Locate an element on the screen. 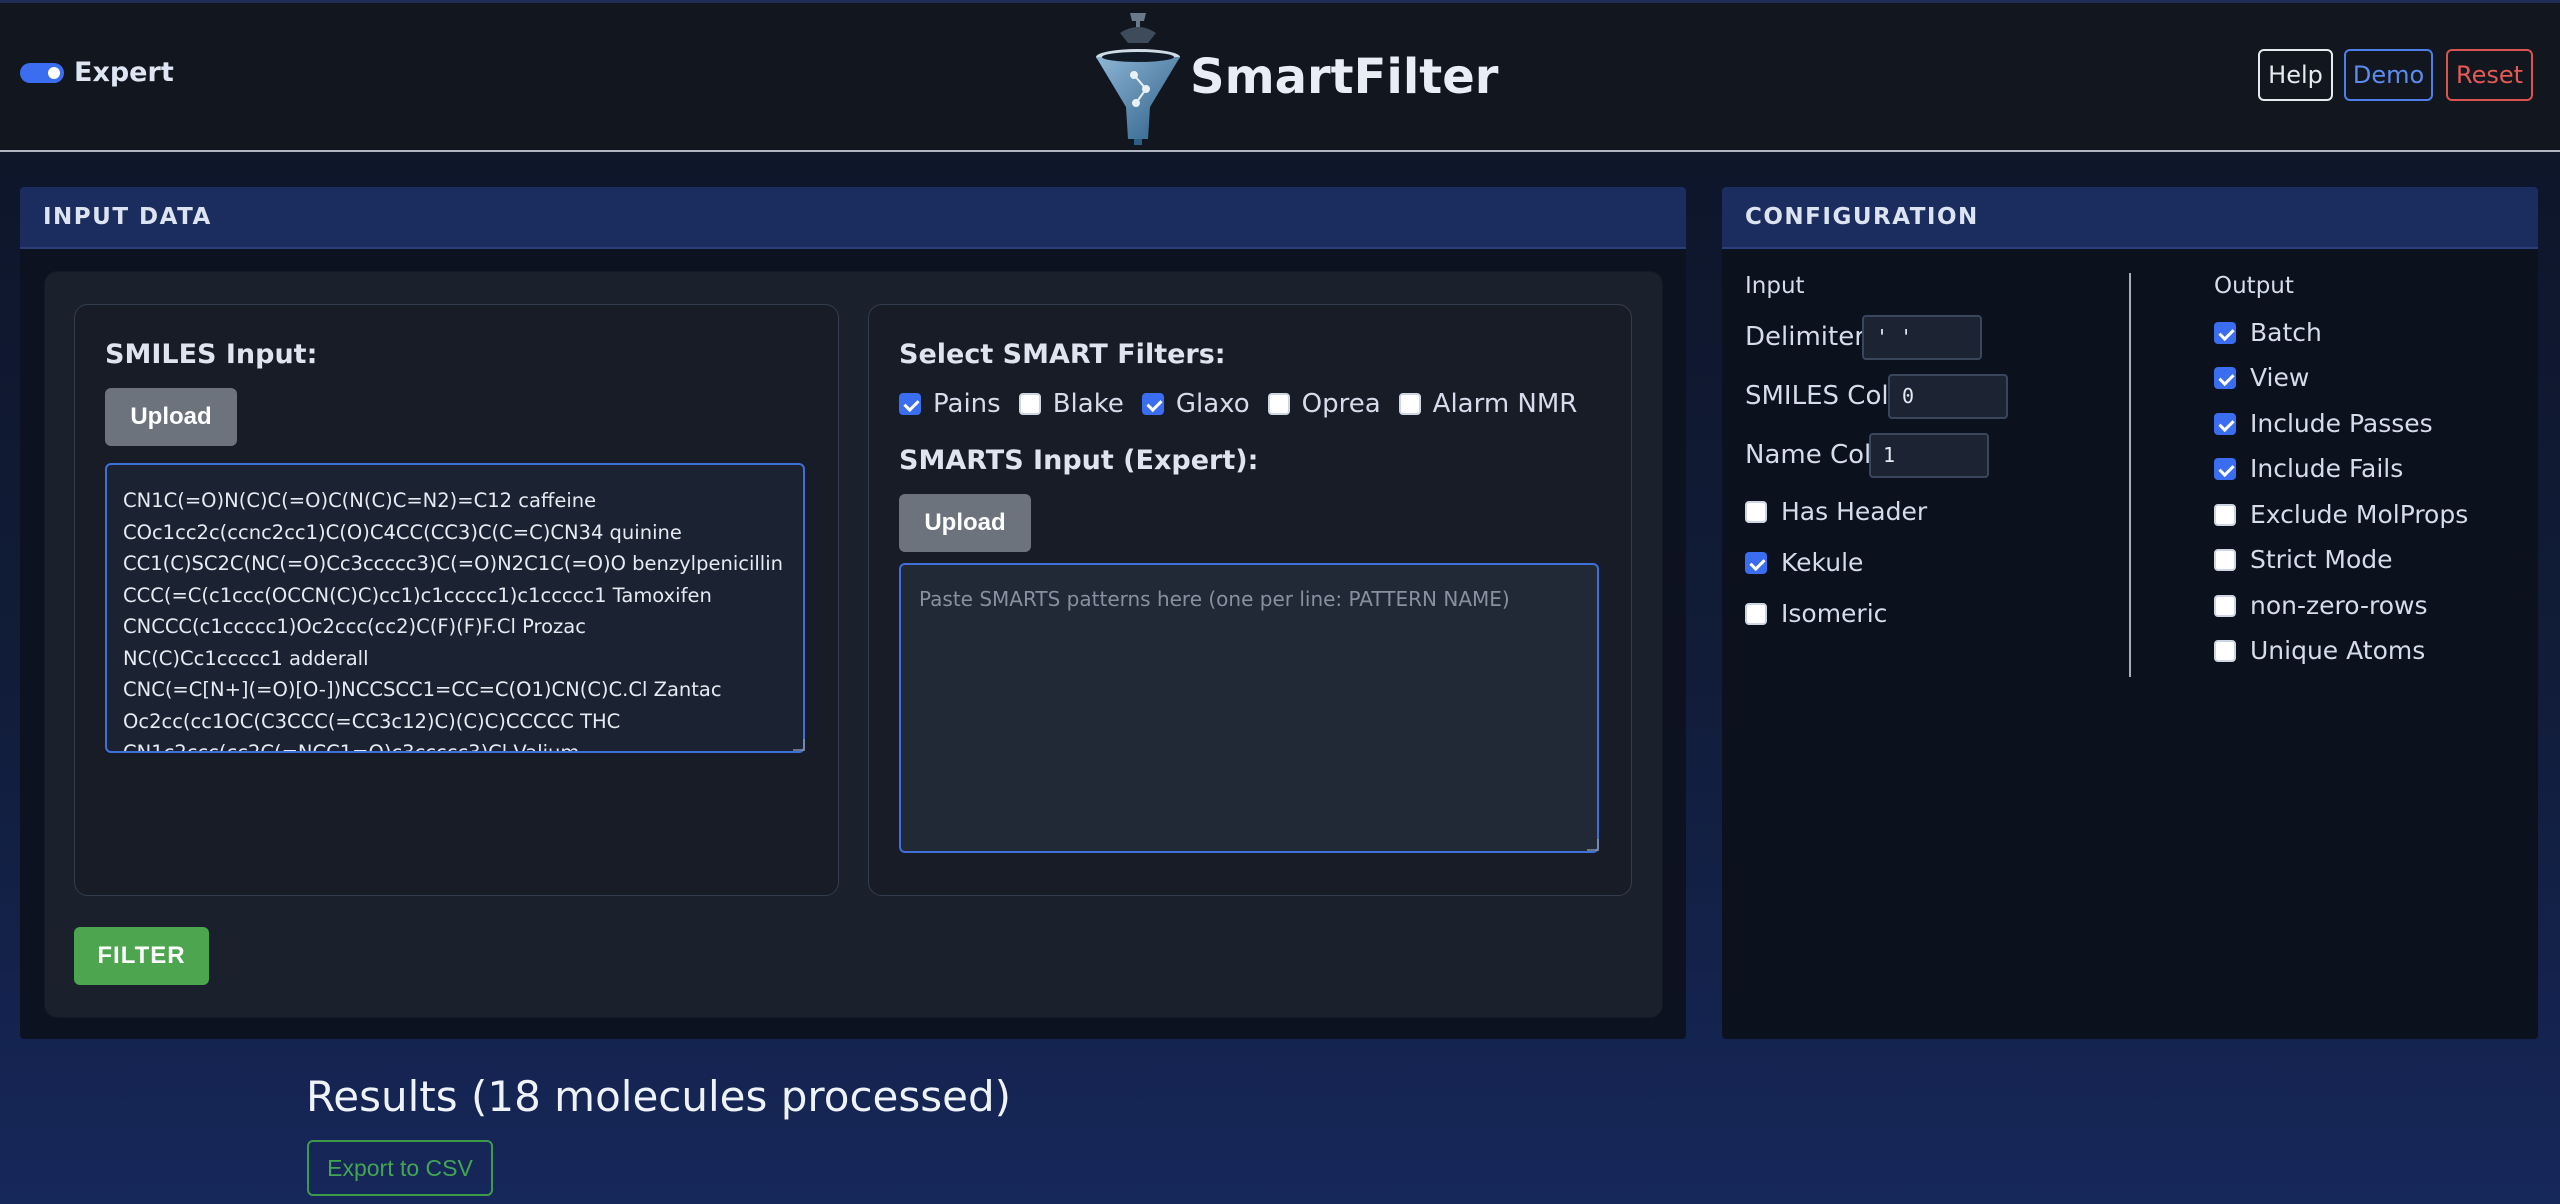 Image resolution: width=2560 pixels, height=1204 pixels. smarts-upload-button: Upload is located at coordinates (965, 523).